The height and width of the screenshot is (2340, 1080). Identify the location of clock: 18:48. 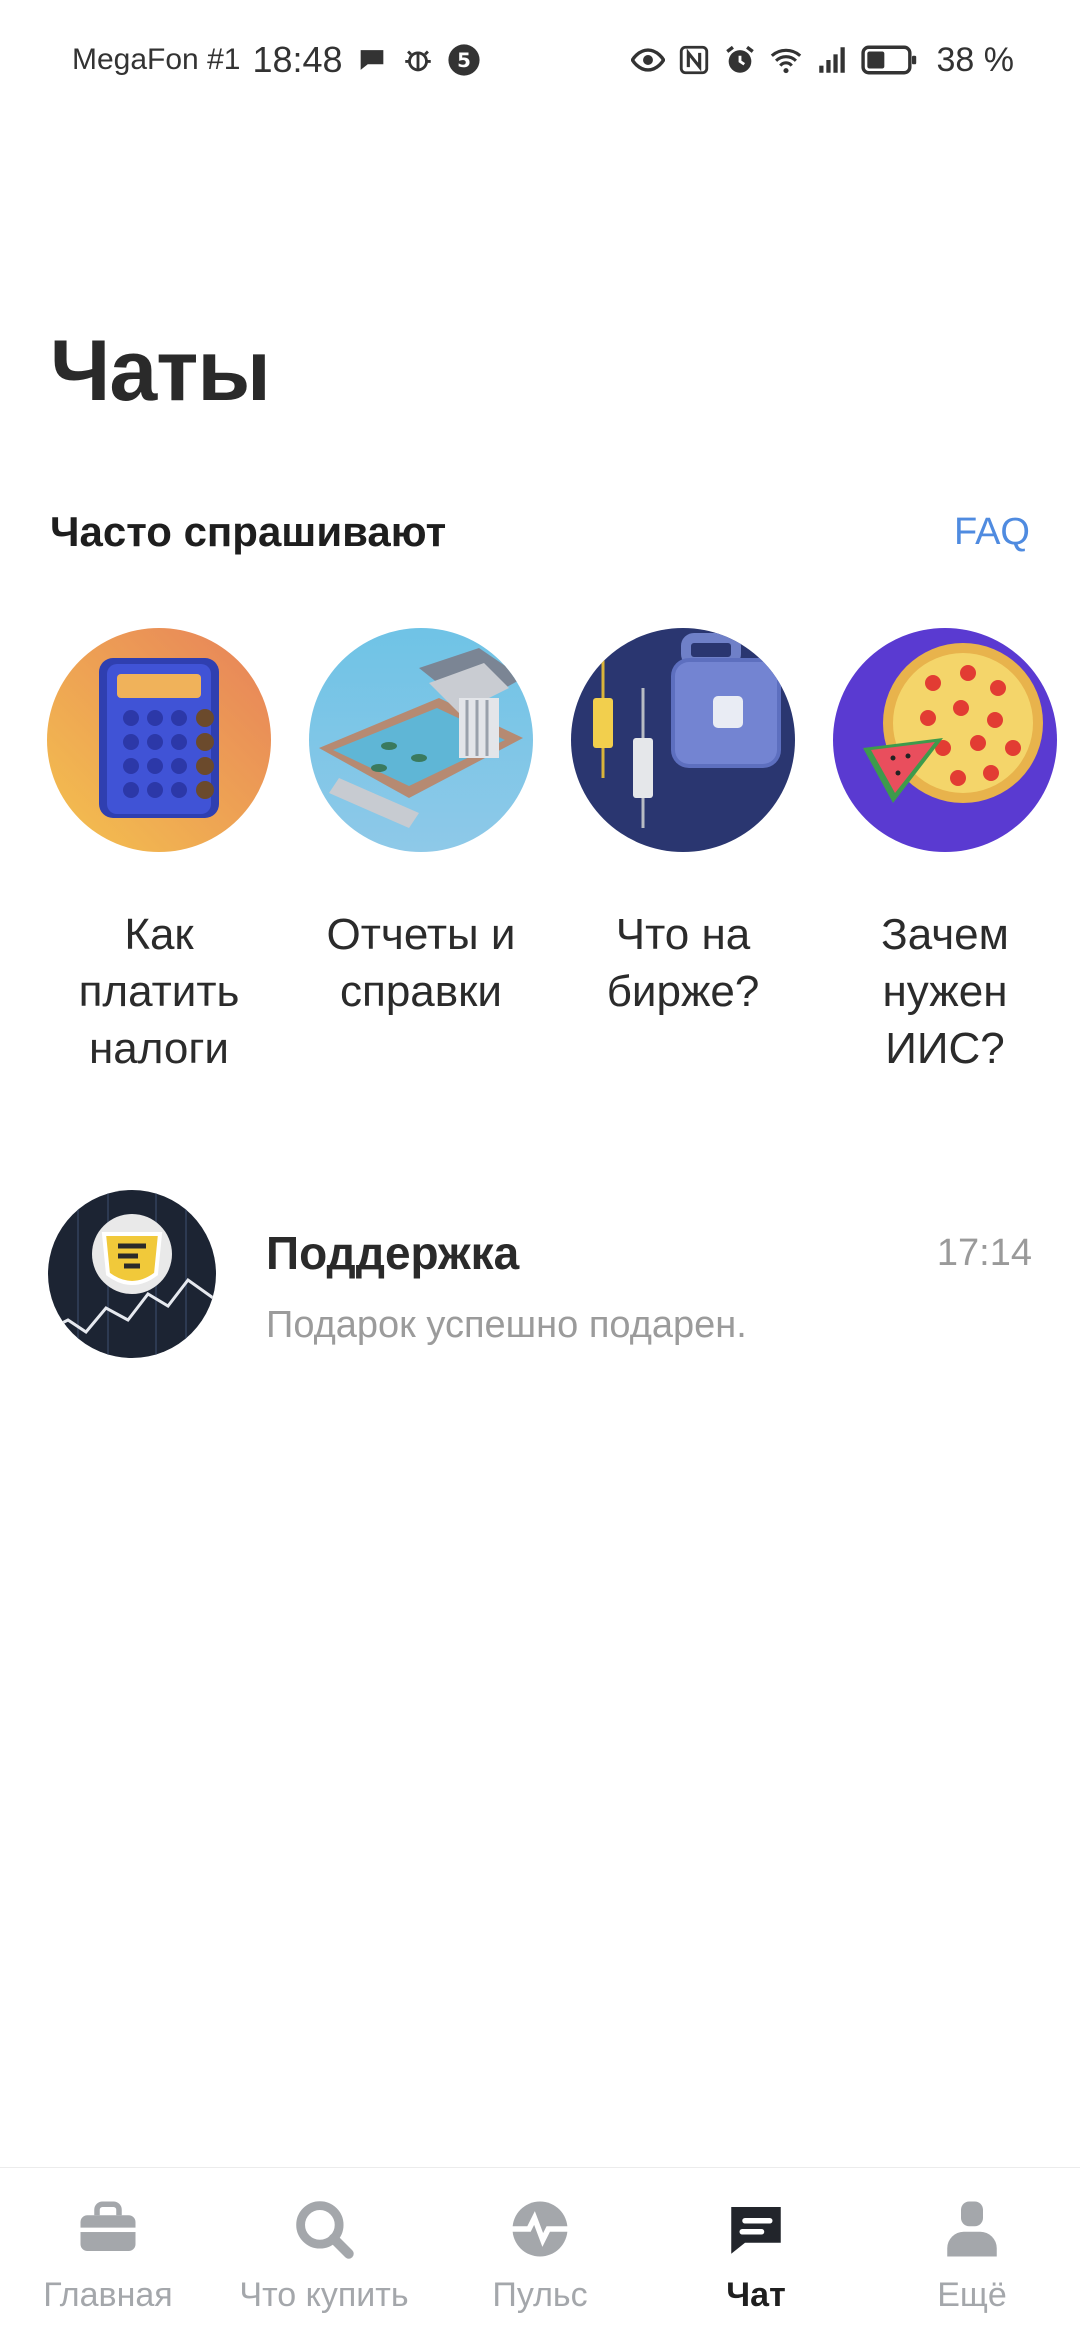
(297, 59).